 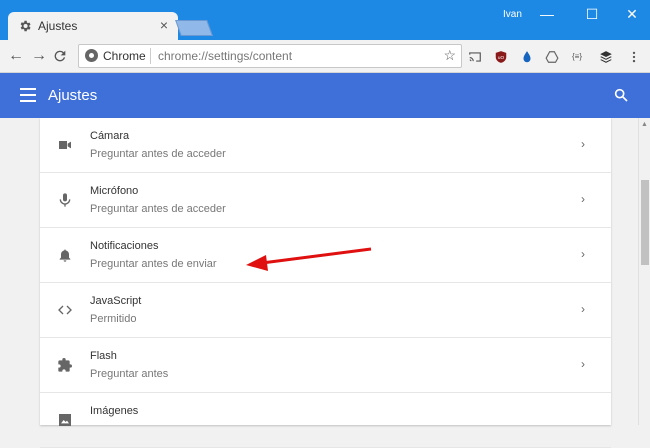 I want to click on item-title: Micrófono, so click(x=114, y=191).